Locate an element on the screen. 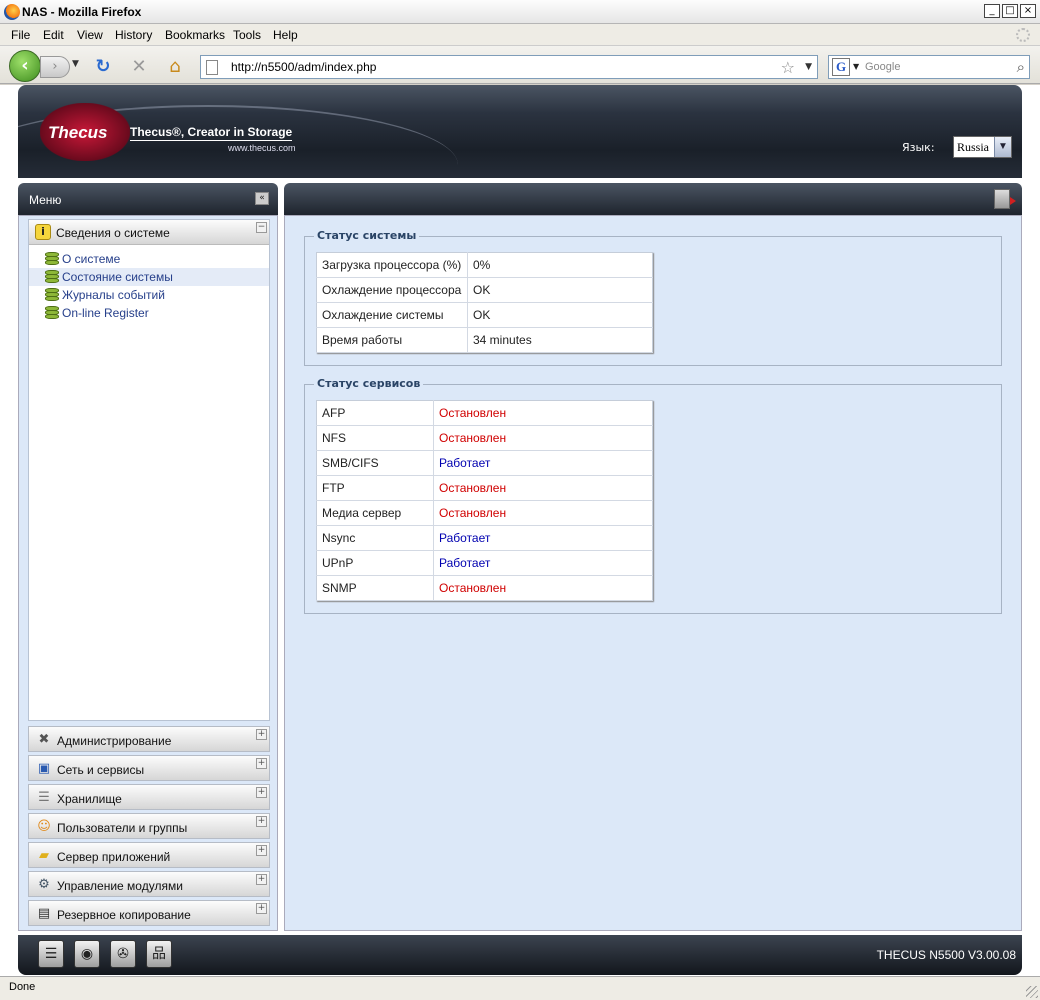 The height and width of the screenshot is (1000, 1040). menu-view: View is located at coordinates (90, 35).